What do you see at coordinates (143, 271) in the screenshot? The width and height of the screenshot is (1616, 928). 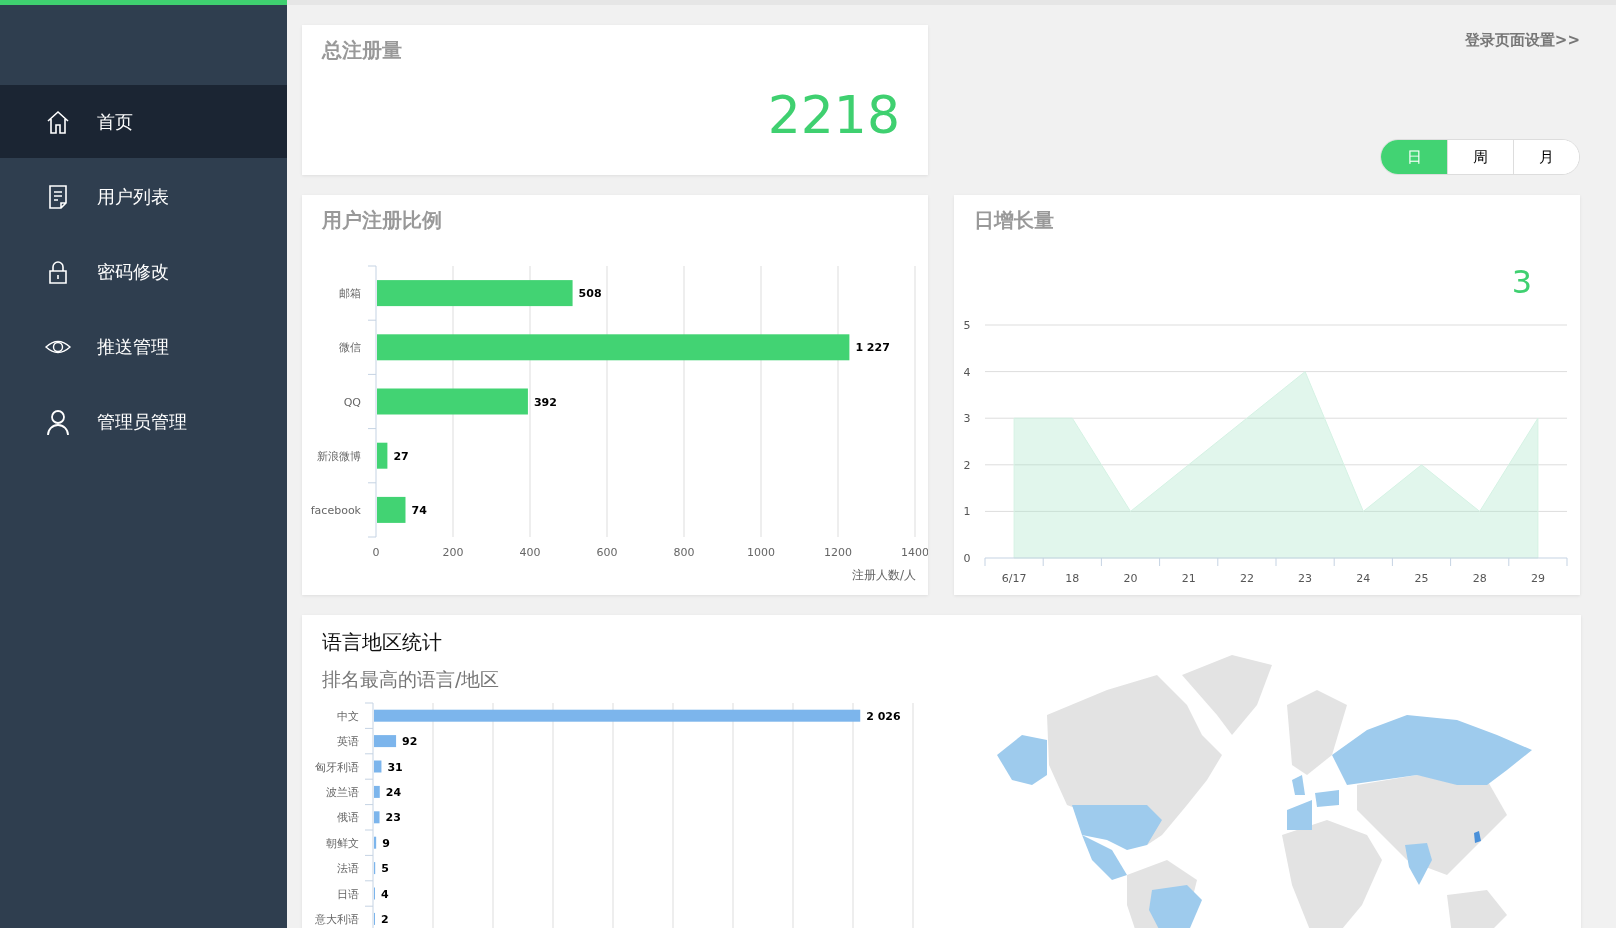 I see `sidebar-item: 密码修改` at bounding box center [143, 271].